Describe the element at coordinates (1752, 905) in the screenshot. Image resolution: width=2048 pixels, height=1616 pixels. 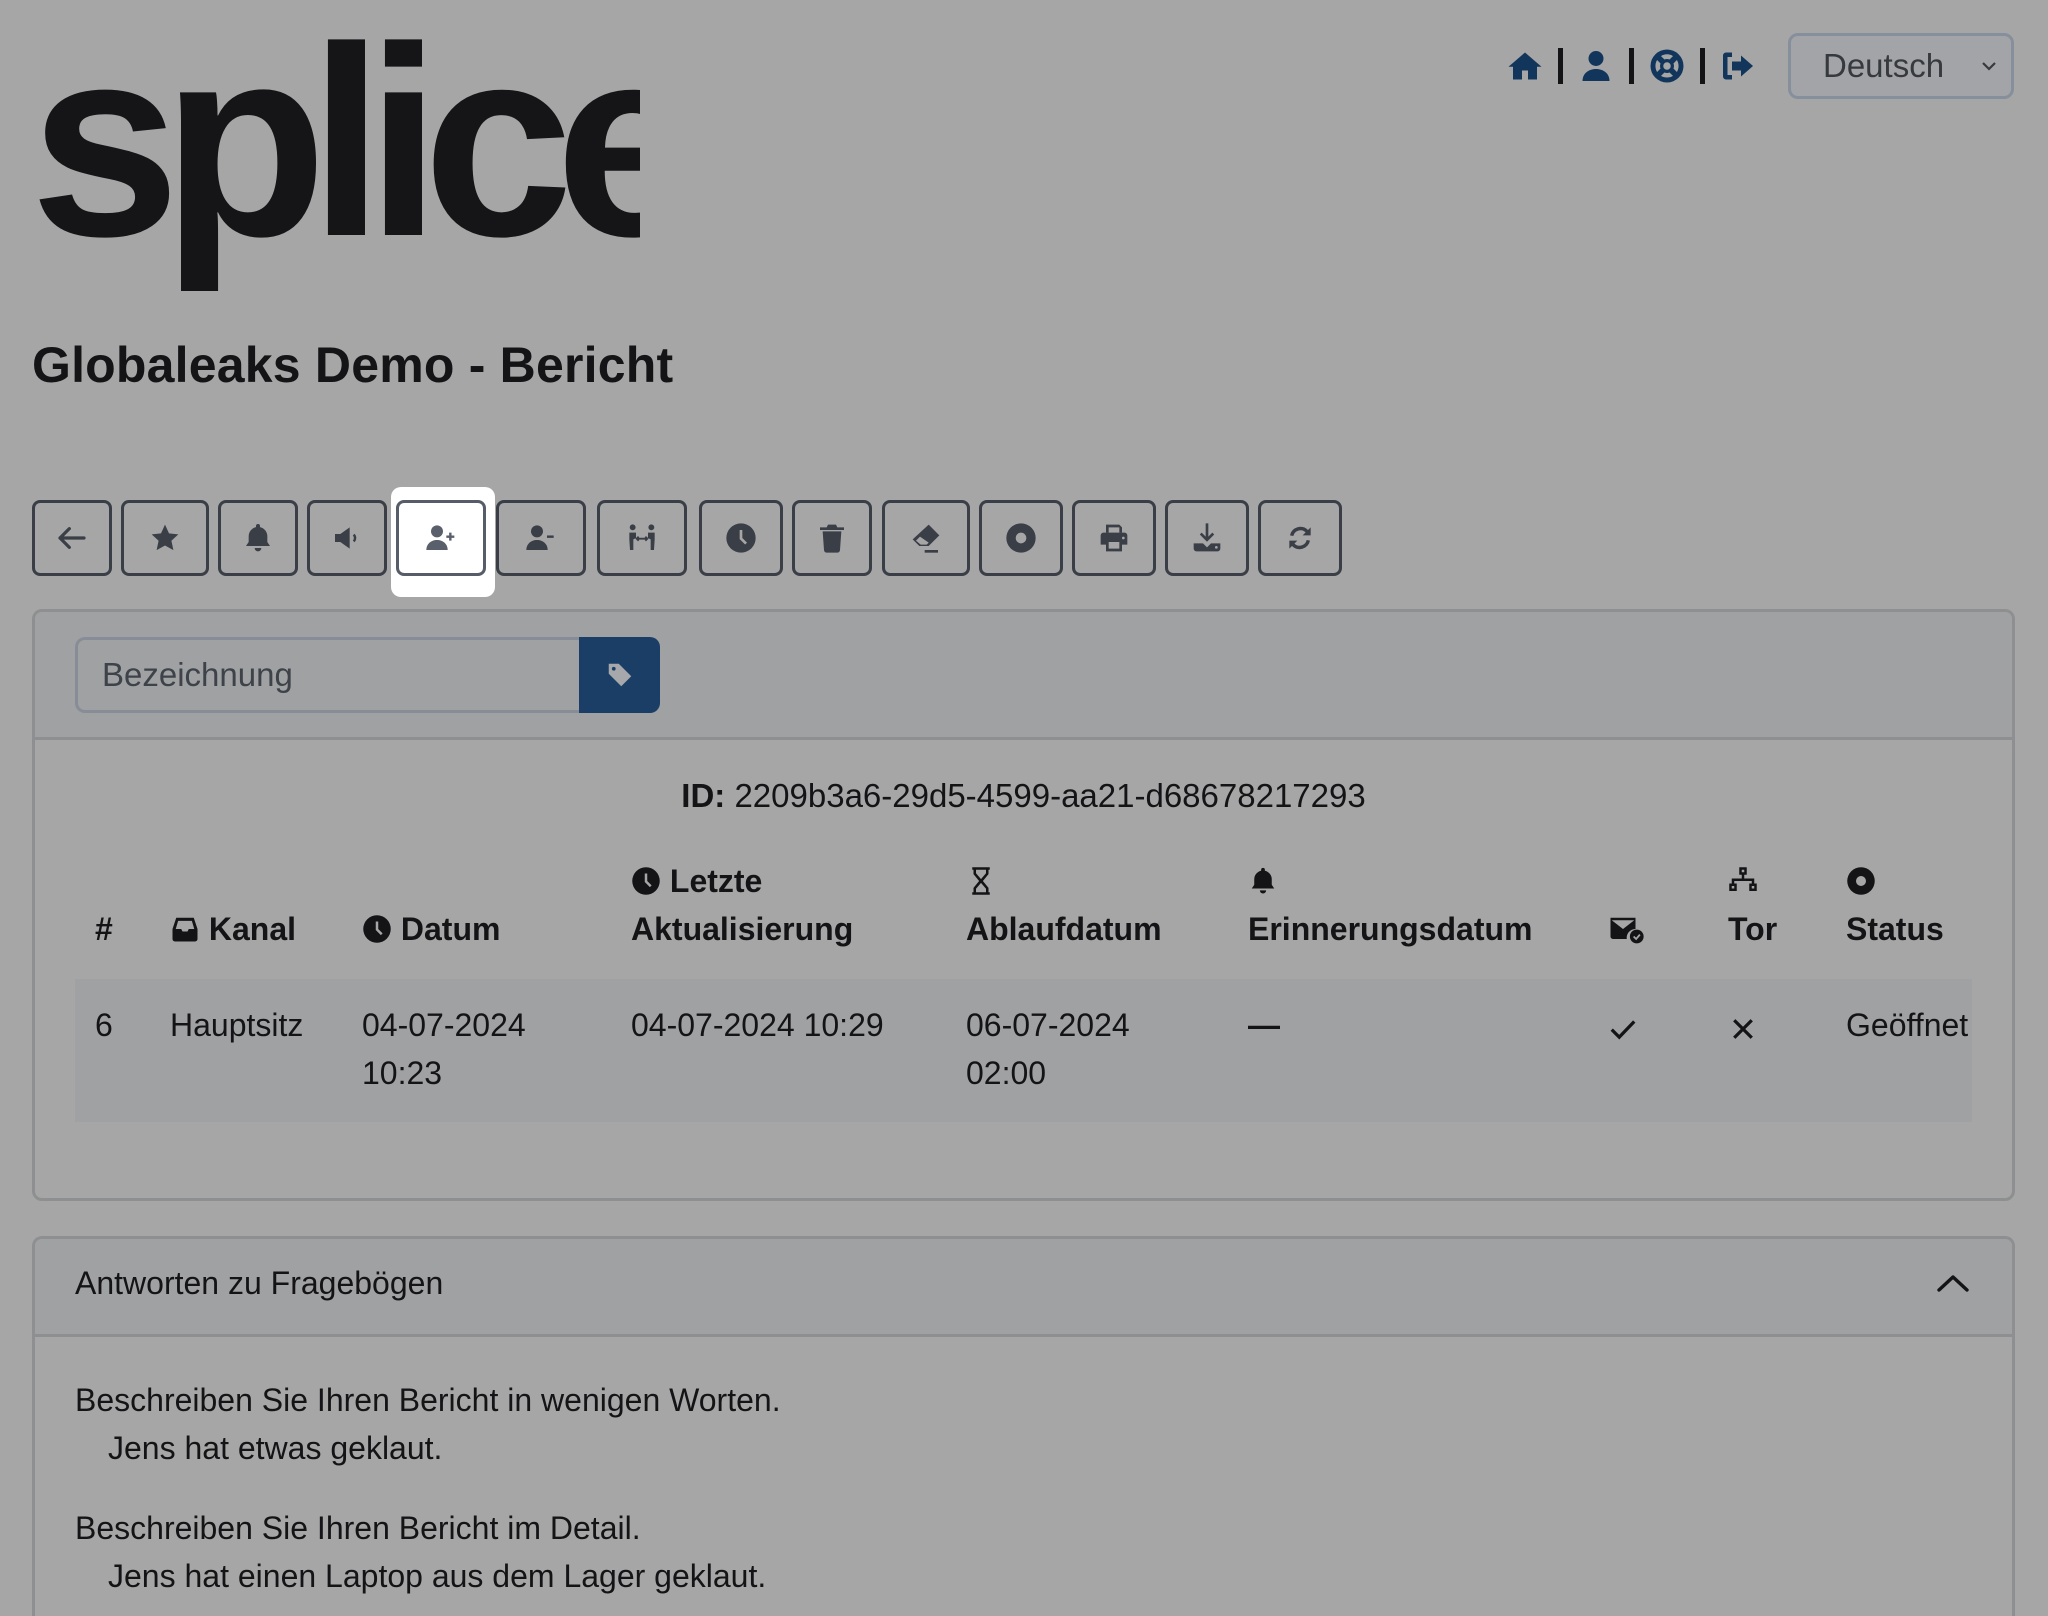
I see `column-tor: Tor` at that location.